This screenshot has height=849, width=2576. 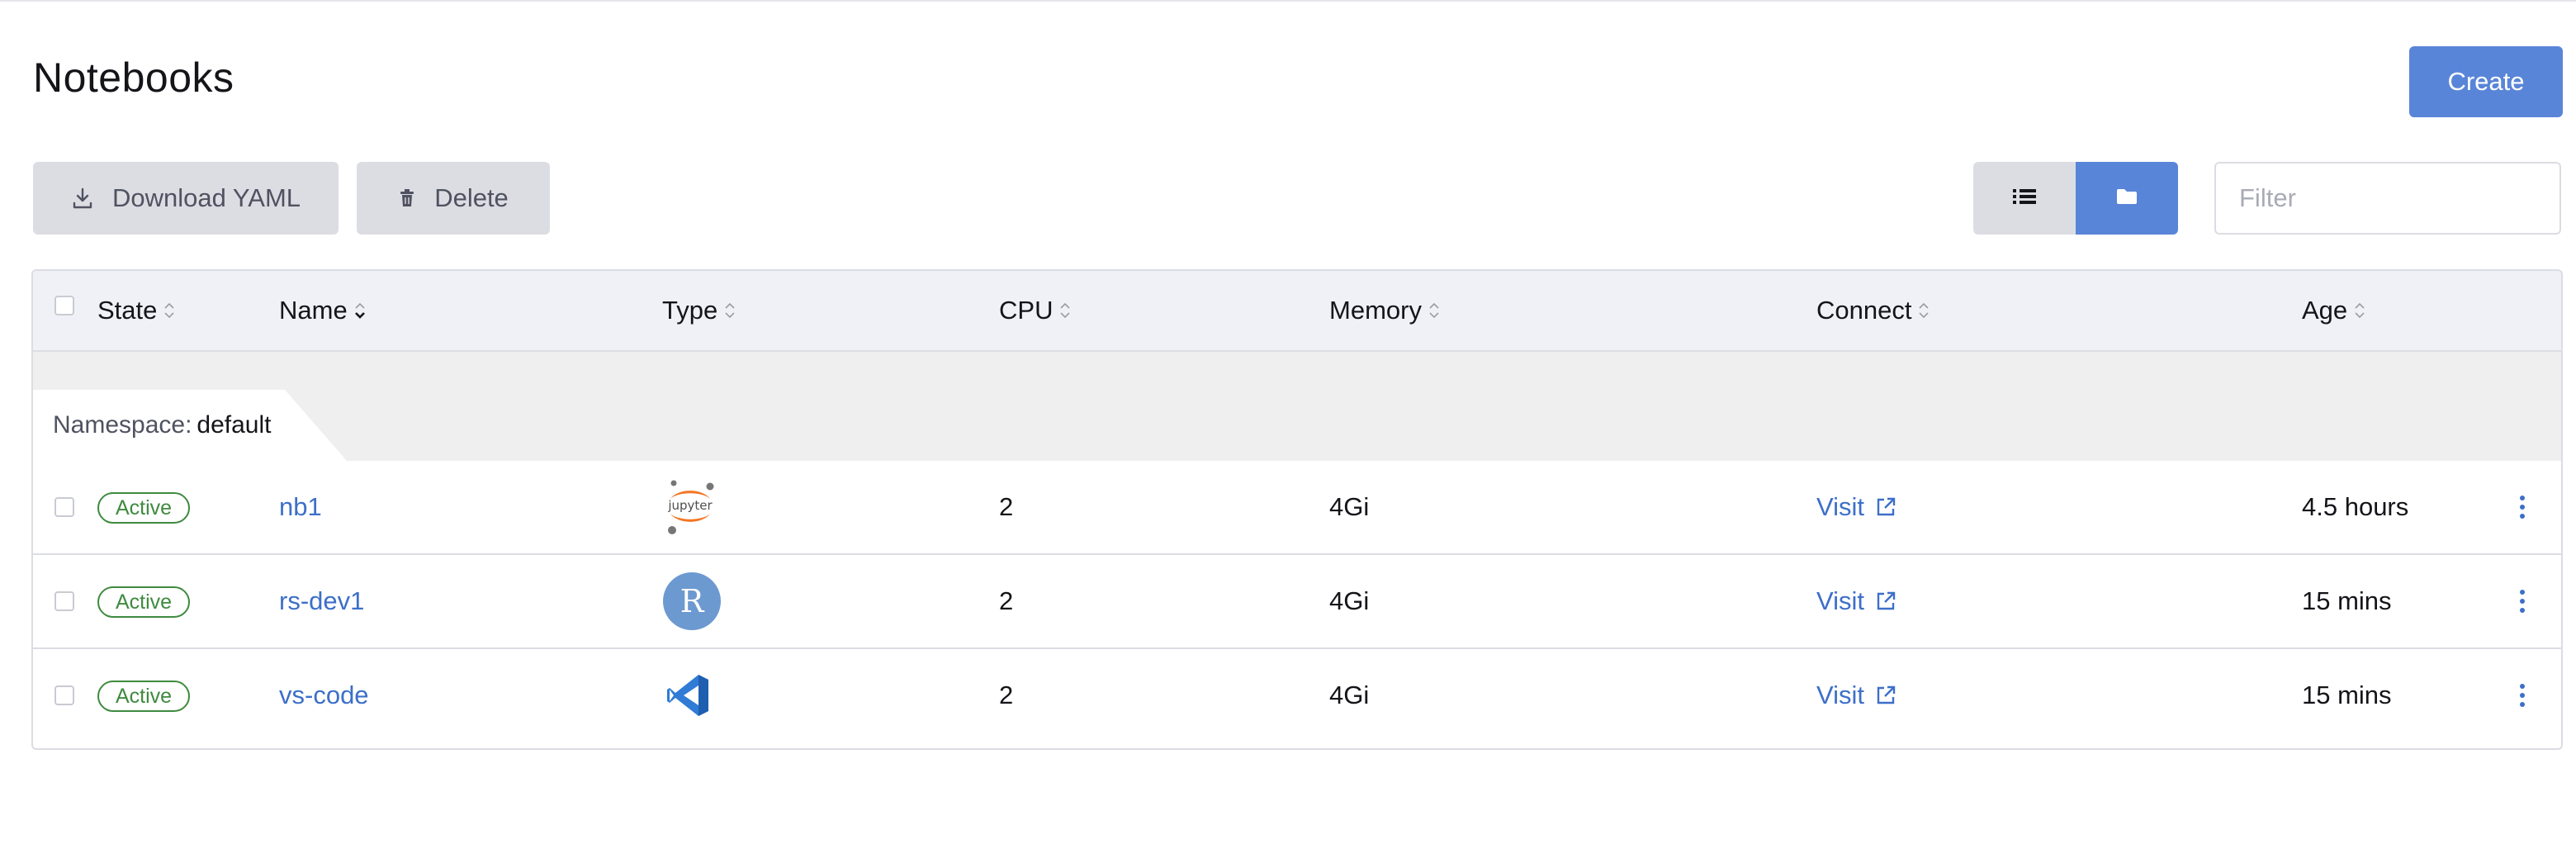 I want to click on delete-button: Delete, so click(x=453, y=198).